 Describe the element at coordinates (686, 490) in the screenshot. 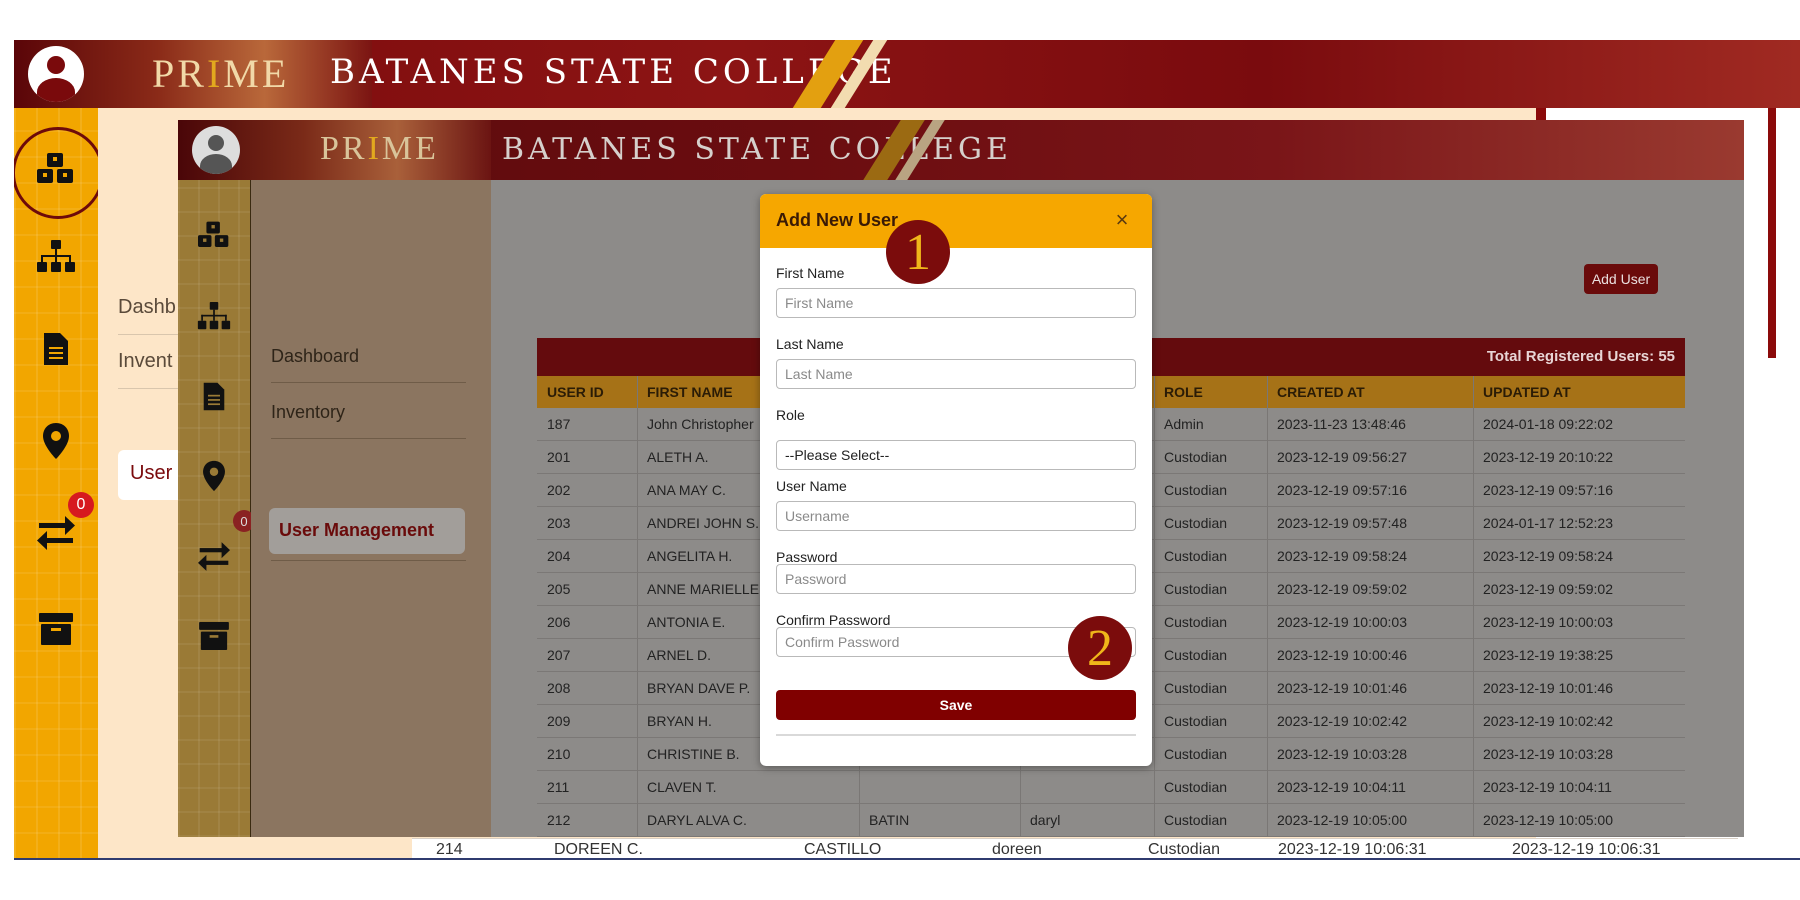

I see `cell-first-name: ANA MAY C.` at that location.